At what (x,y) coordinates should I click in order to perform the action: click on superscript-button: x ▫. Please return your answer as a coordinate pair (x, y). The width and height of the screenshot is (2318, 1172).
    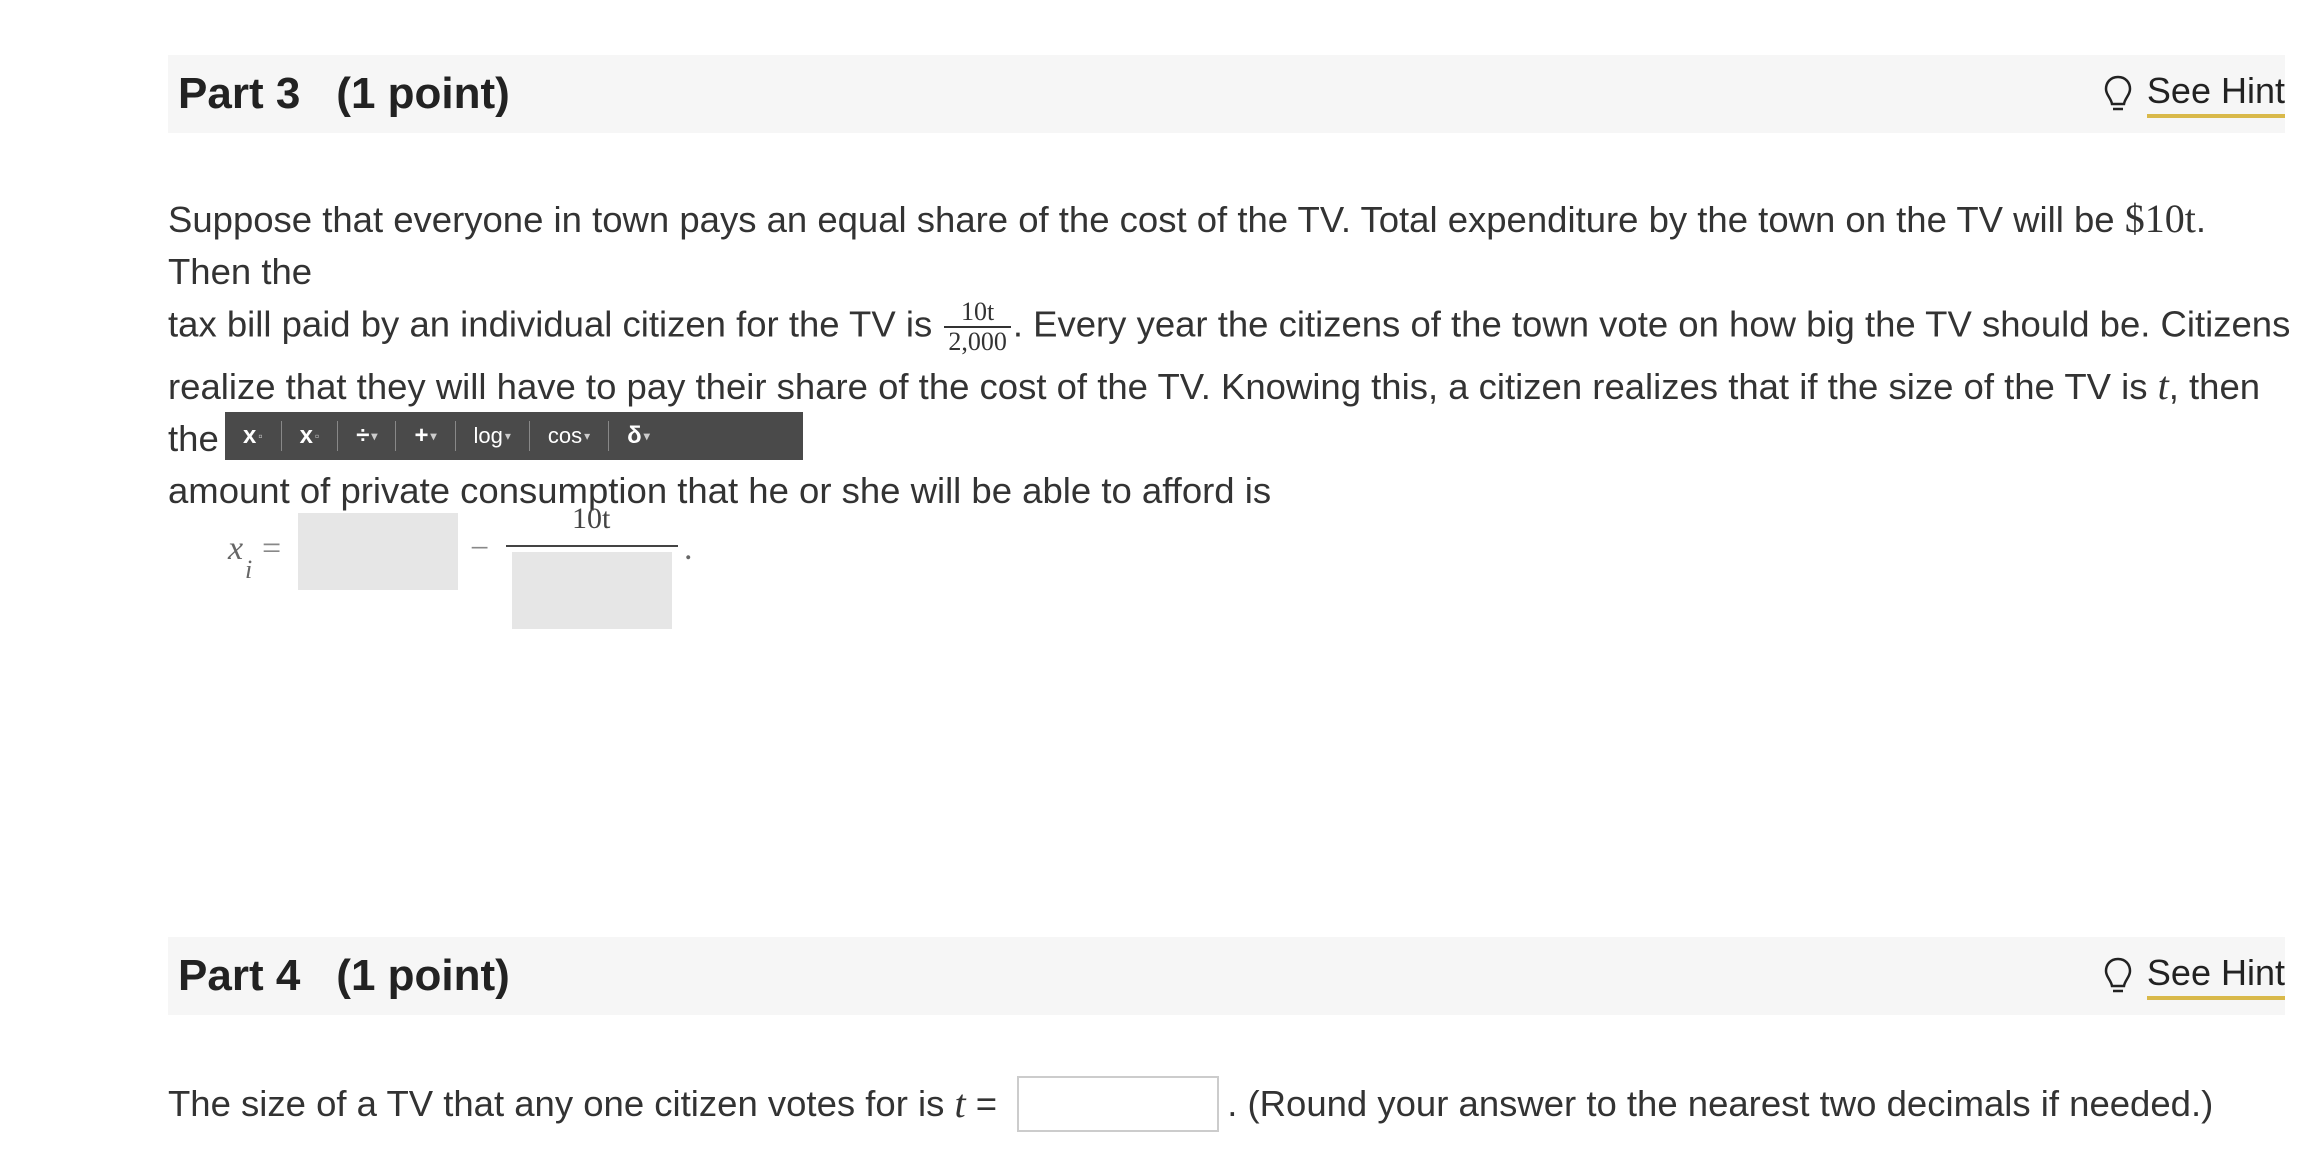
    Looking at the image, I should click on (253, 436).